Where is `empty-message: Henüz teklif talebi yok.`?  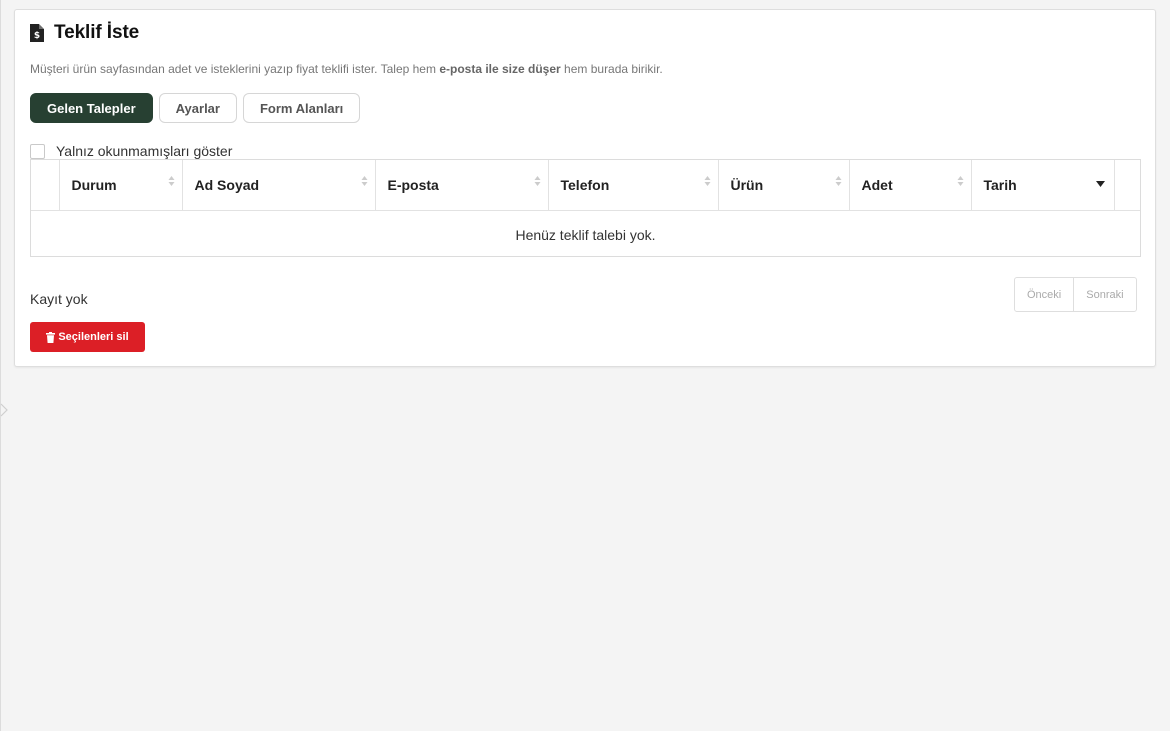
empty-message: Henüz teklif talebi yok. is located at coordinates (585, 234).